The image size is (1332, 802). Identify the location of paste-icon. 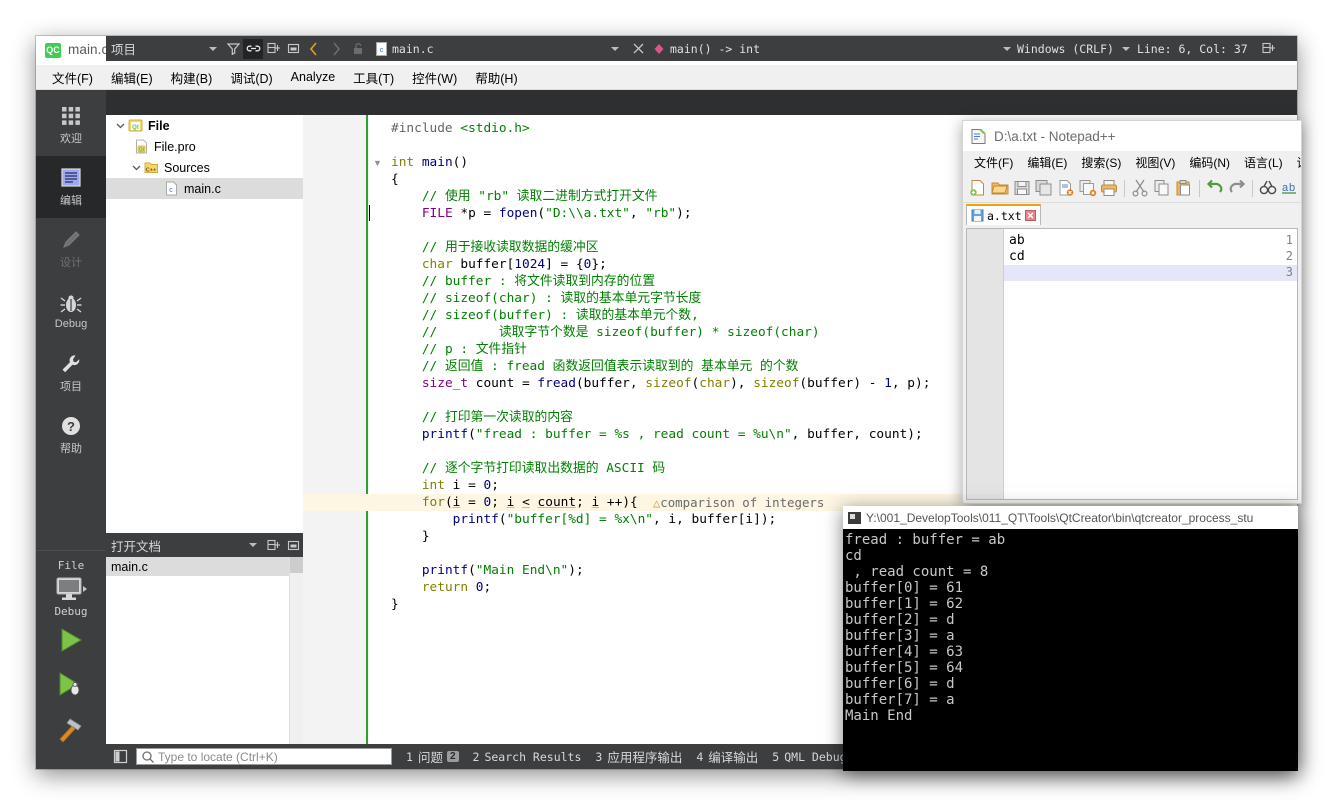
(1184, 188).